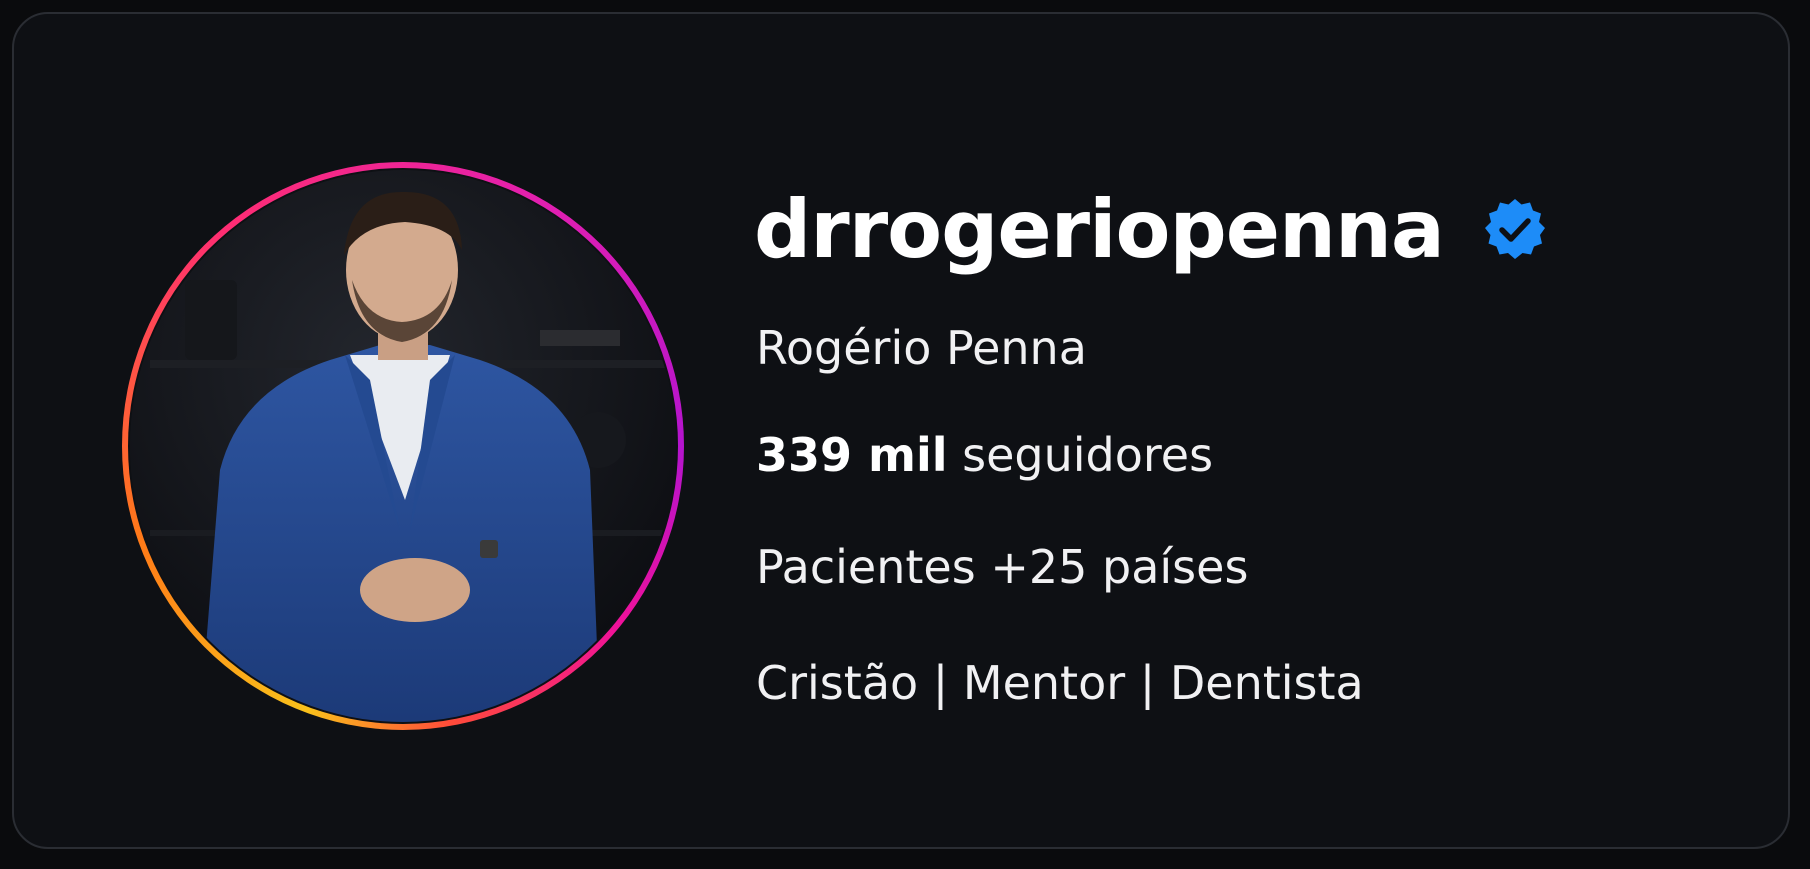 The width and height of the screenshot is (1810, 869). I want to click on full-name: Rogério Penna, so click(921, 348).